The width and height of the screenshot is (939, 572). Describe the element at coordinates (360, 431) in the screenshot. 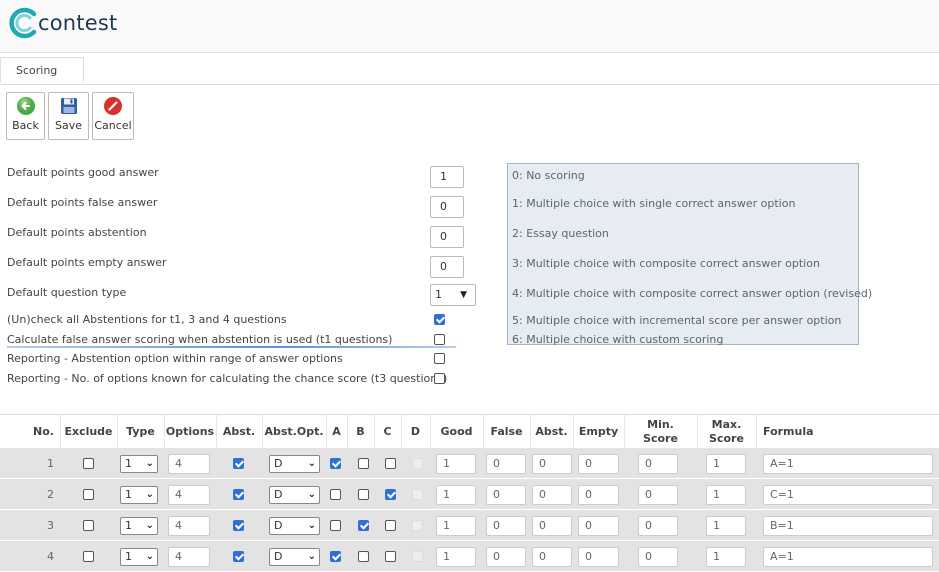

I see `header-b: B` at that location.